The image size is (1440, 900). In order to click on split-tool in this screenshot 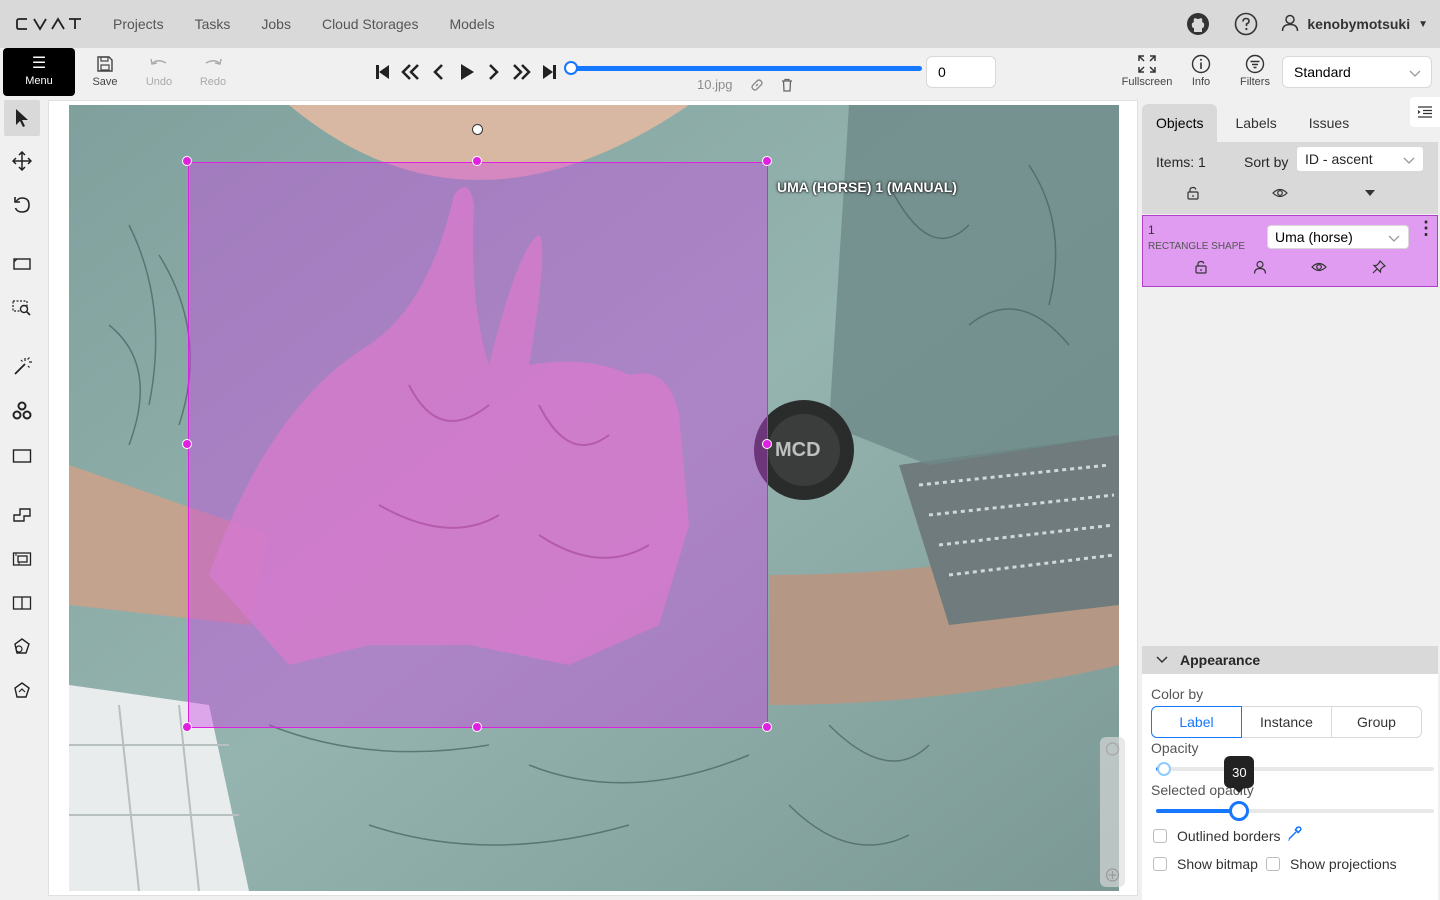, I will do `click(22, 603)`.